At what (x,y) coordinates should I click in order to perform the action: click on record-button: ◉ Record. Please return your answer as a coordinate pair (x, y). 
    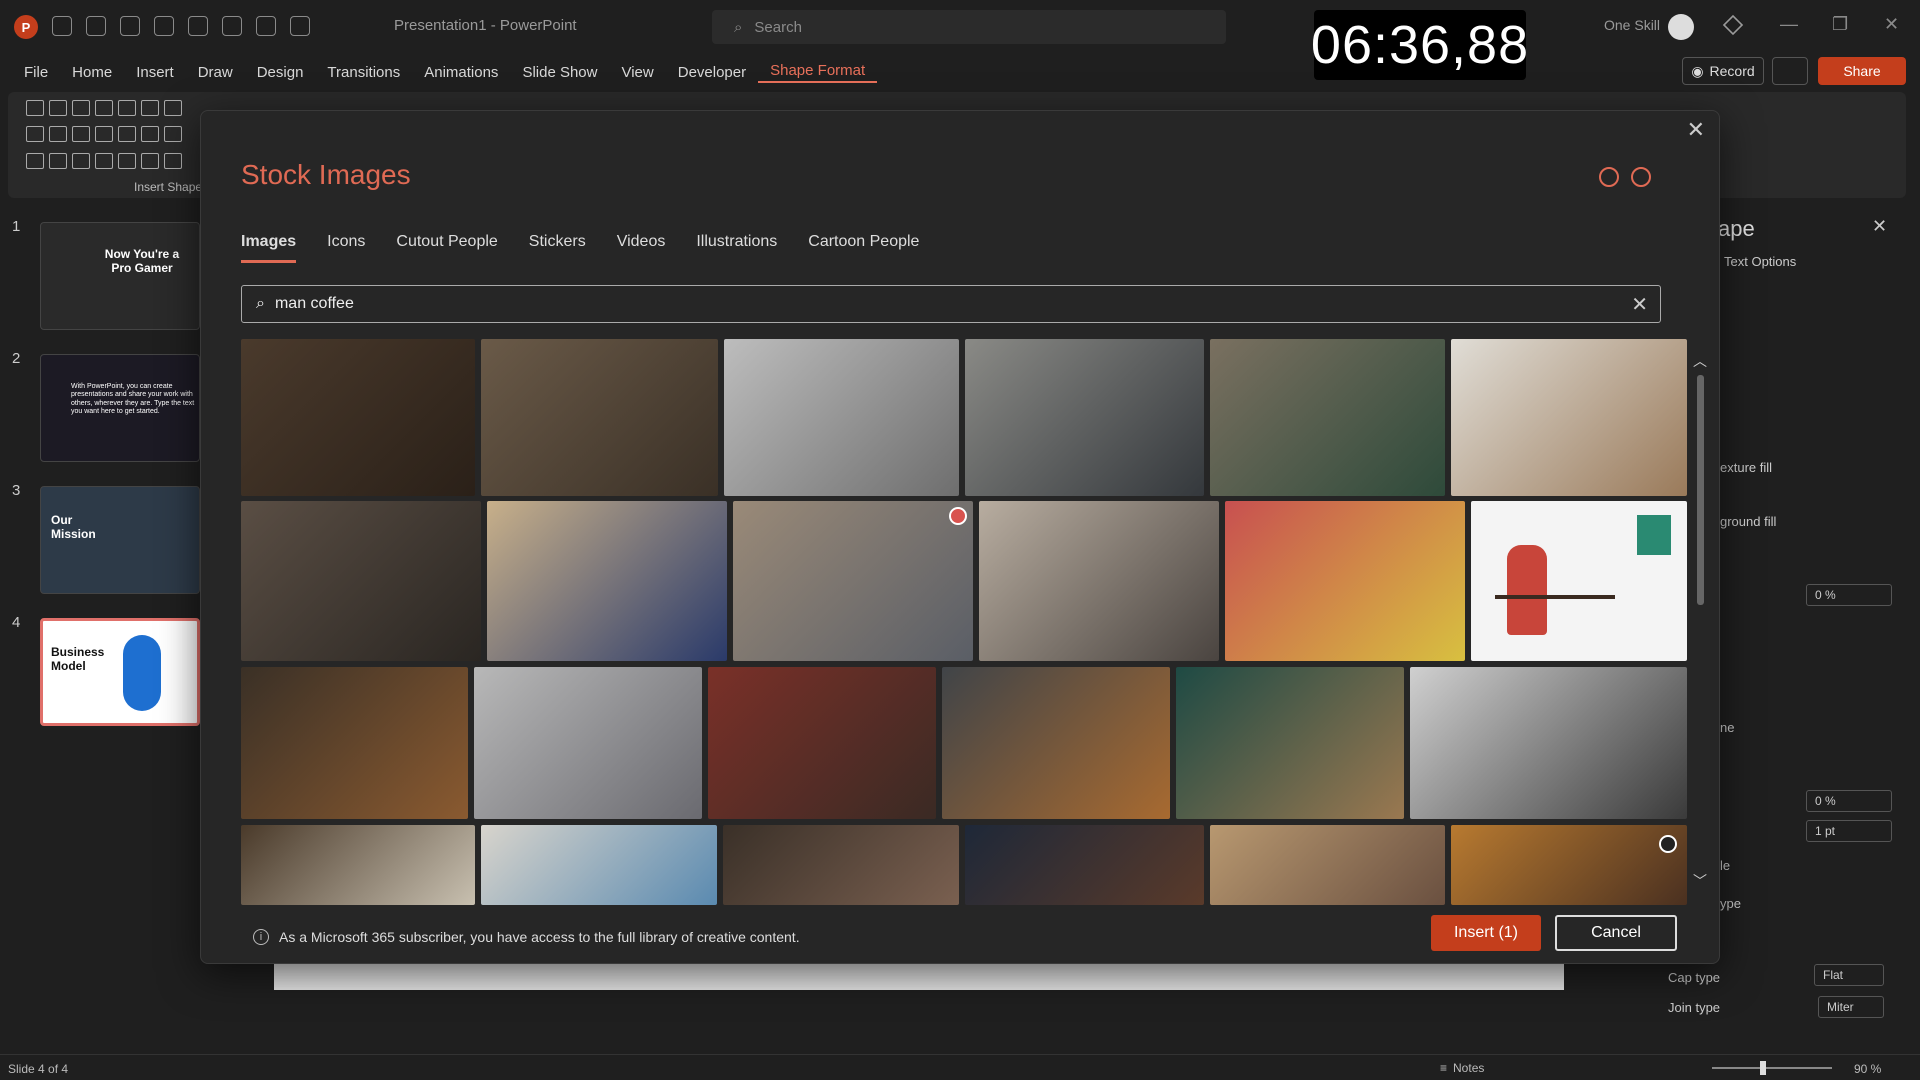
    Looking at the image, I should click on (1723, 71).